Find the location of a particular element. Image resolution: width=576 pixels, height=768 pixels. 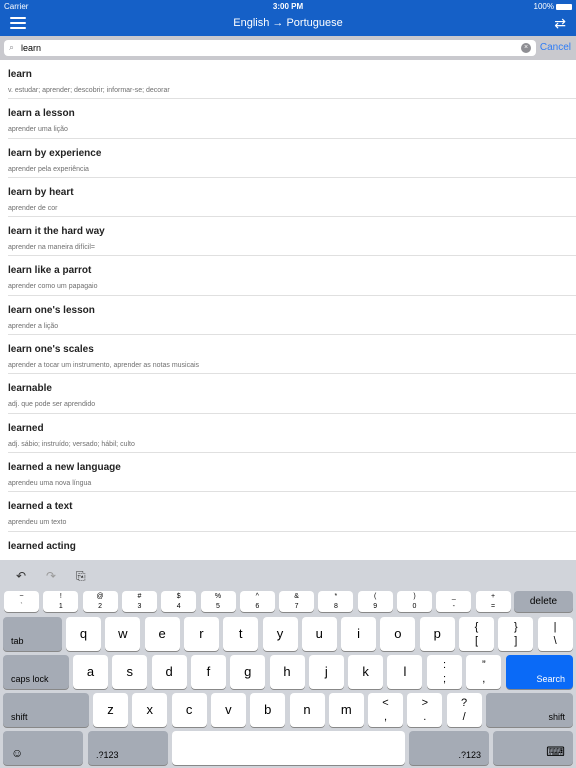

tab-key: tab is located at coordinates (32, 634).